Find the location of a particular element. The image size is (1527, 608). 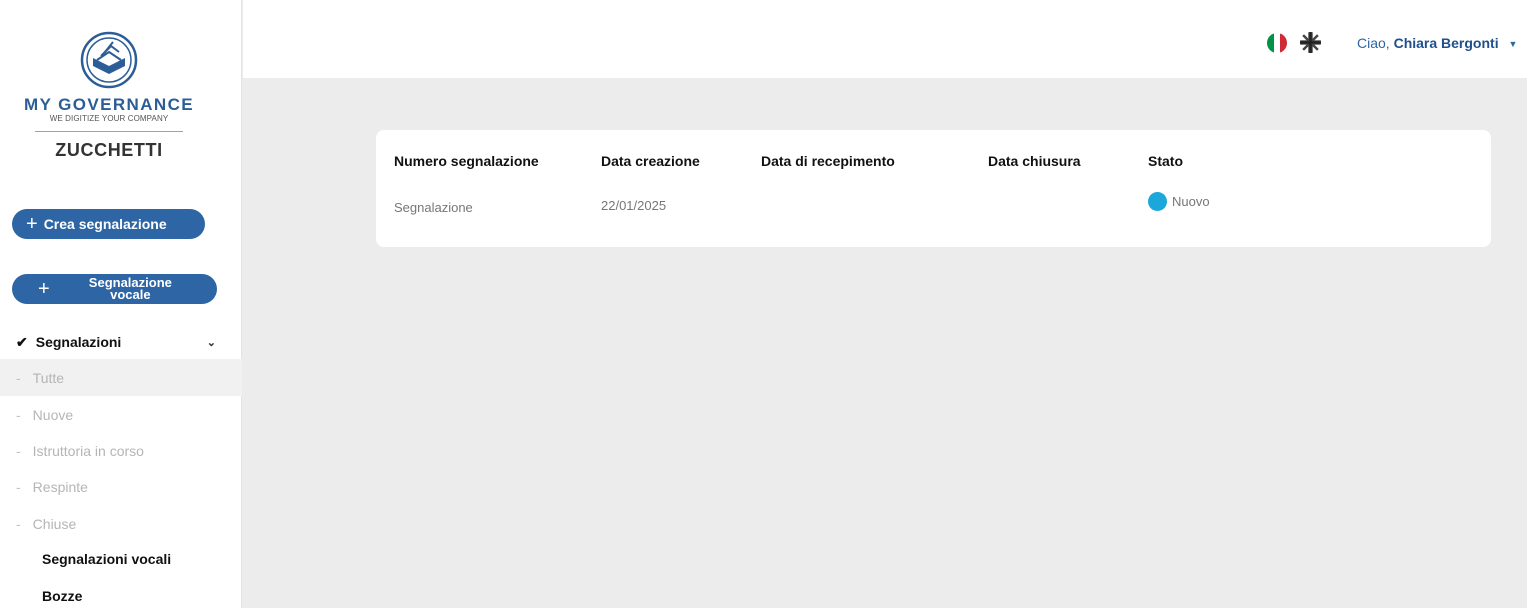

status-badge: Nuovo is located at coordinates (1179, 201).